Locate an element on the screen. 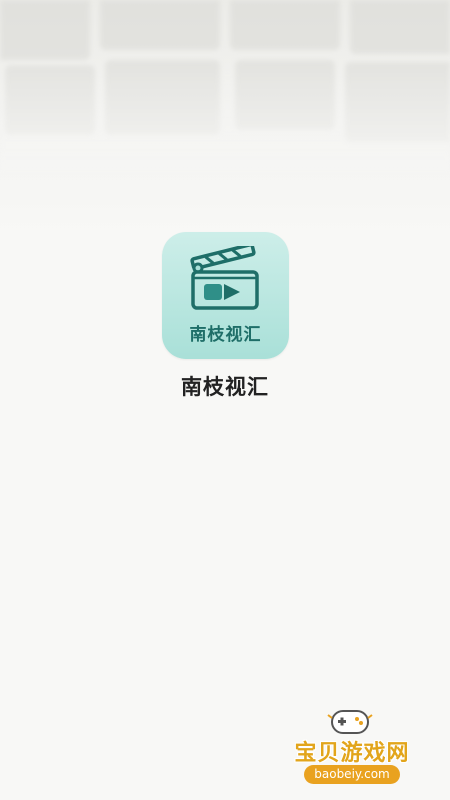 This screenshot has width=450, height=800. watermark-url: baobeiy.com is located at coordinates (352, 774).